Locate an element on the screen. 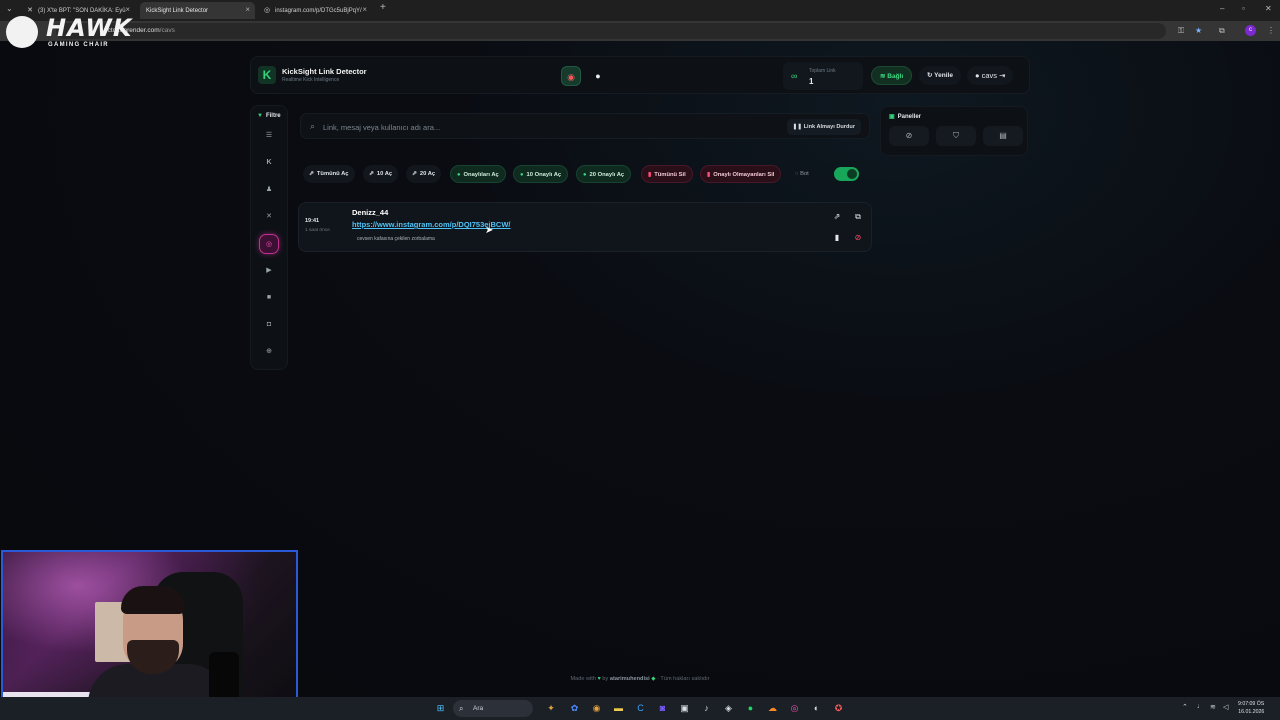 This screenshot has width=1280, height=720. archive-panel-button: ▤ is located at coordinates (1003, 136).